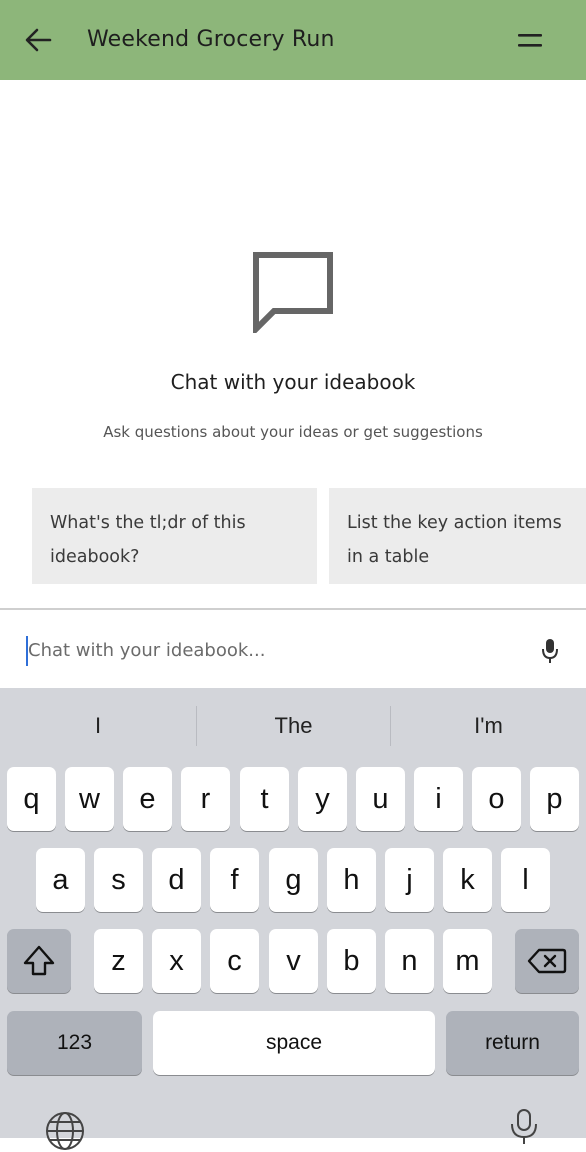 The height and width of the screenshot is (1152, 586). I want to click on key: o, so click(496, 799).